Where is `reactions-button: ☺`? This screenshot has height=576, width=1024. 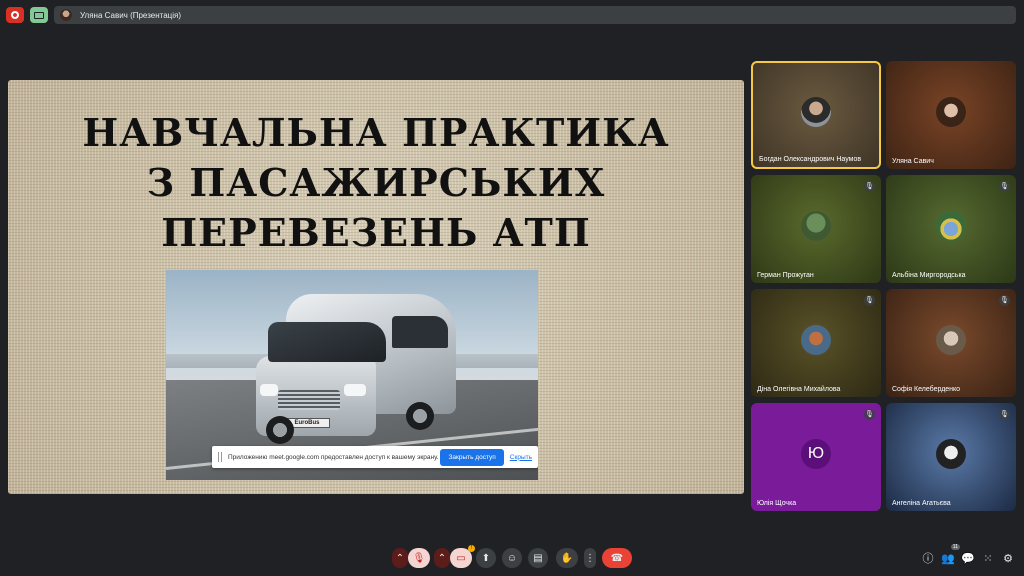
reactions-button: ☺ is located at coordinates (512, 558).